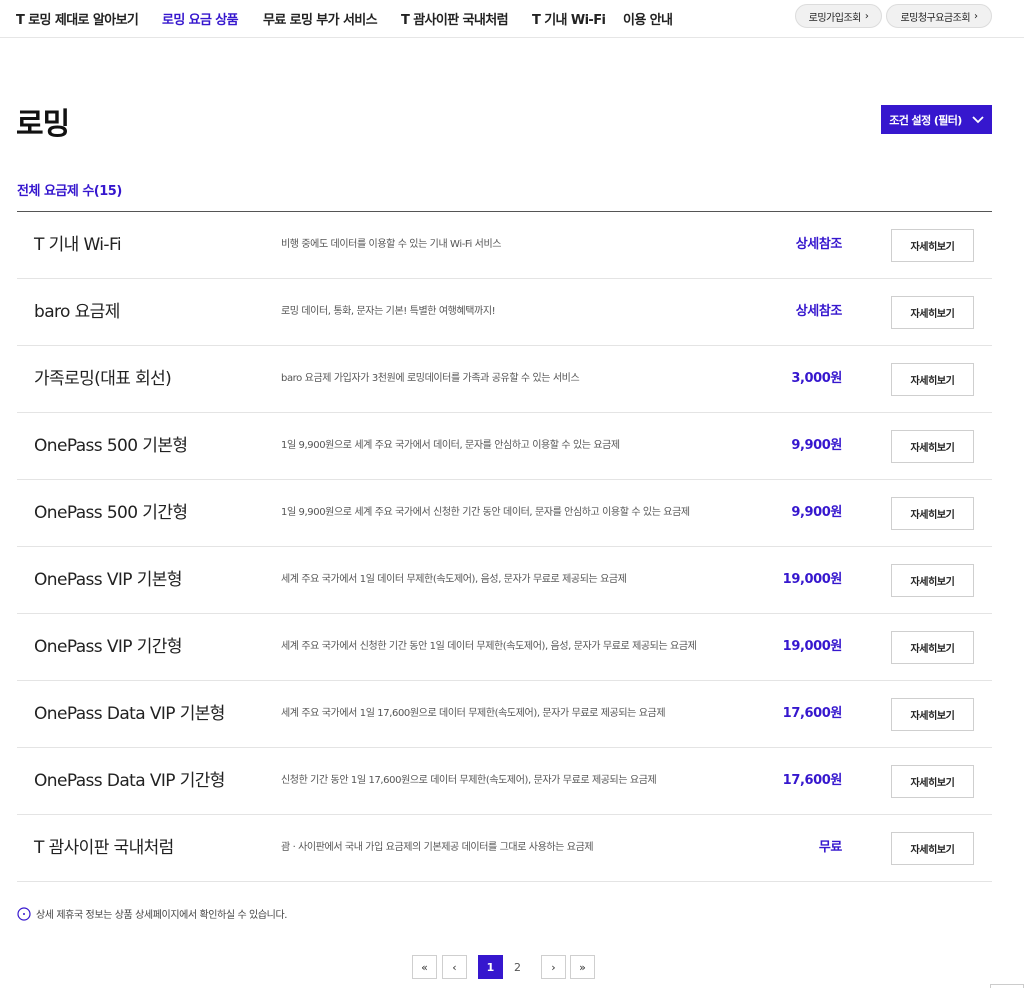  What do you see at coordinates (391, 244) in the screenshot?
I see `plan-description: 비행 중에도 데이터를 이용할 수 있는 기내 Wi-Fi 서비스` at bounding box center [391, 244].